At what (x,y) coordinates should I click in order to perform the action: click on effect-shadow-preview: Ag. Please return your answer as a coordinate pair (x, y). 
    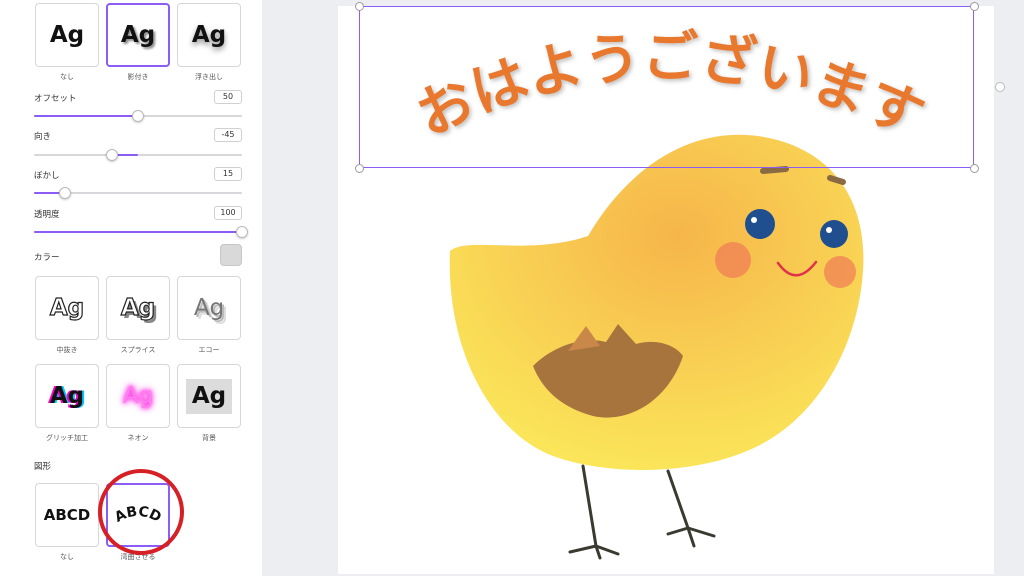
    Looking at the image, I should click on (138, 34).